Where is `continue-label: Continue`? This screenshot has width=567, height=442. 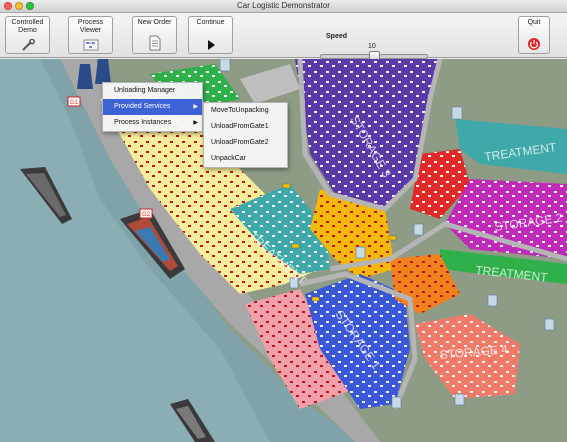
continue-label: Continue is located at coordinates (210, 22).